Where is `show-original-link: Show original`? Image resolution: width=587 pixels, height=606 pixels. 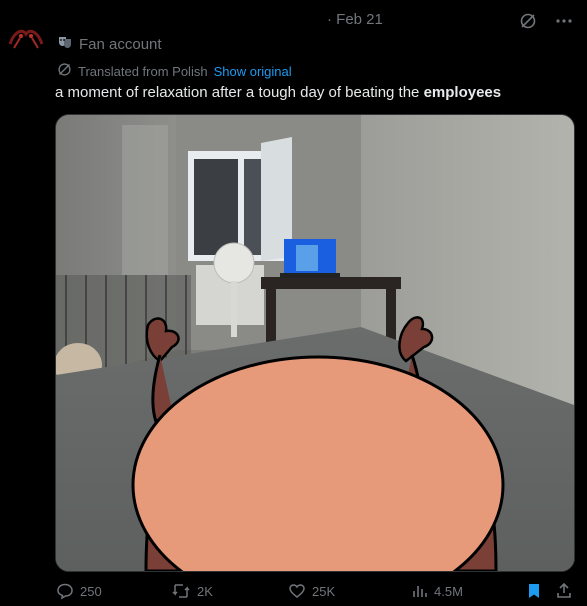
show-original-link: Show original is located at coordinates (253, 71).